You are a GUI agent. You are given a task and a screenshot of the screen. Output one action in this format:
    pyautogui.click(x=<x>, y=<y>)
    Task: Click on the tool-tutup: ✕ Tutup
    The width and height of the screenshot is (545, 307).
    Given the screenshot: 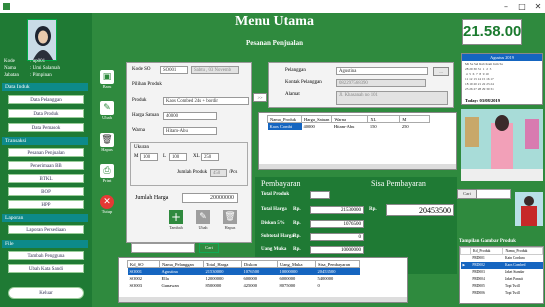 What is the action you would take?
    pyautogui.click(x=107, y=204)
    